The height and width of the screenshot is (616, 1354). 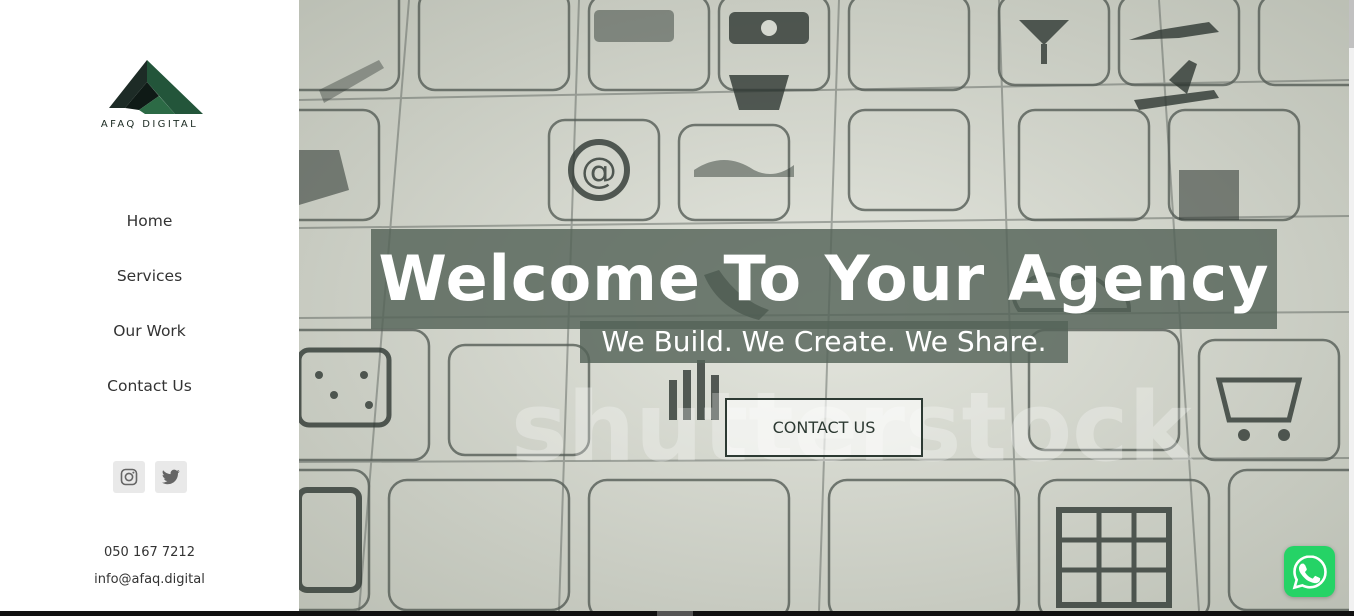 I want to click on logo-mark, so click(x=155, y=87).